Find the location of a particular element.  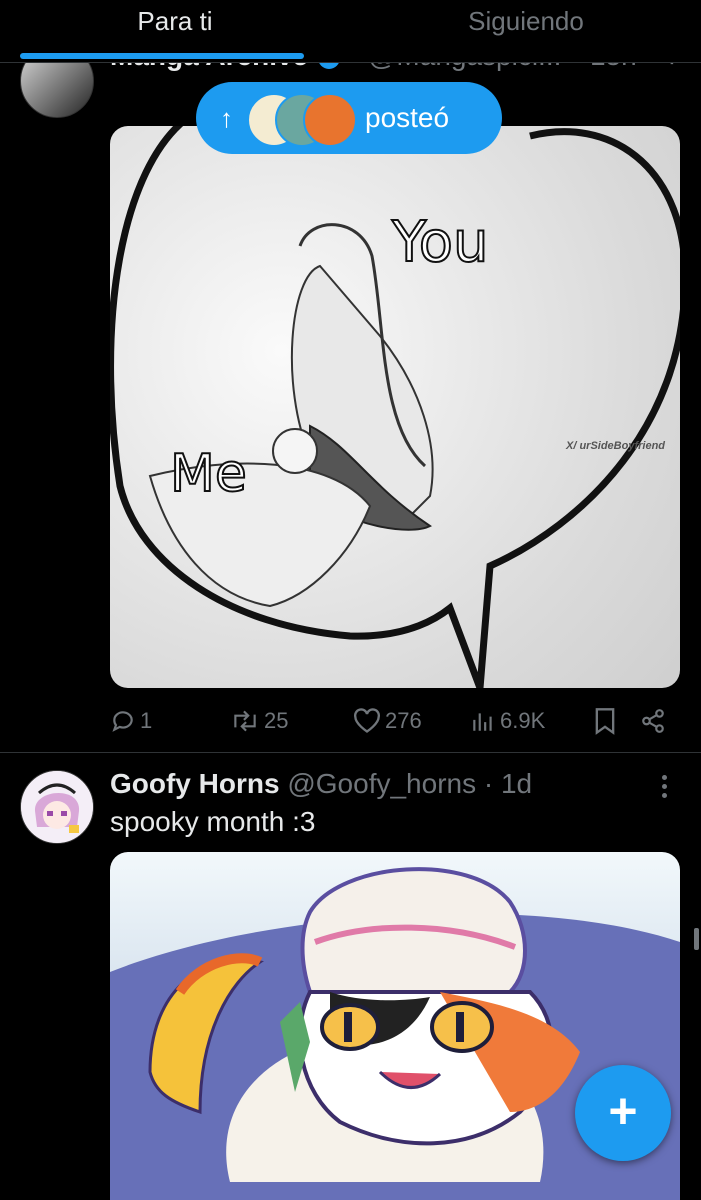

pill-avatar is located at coordinates (330, 120).